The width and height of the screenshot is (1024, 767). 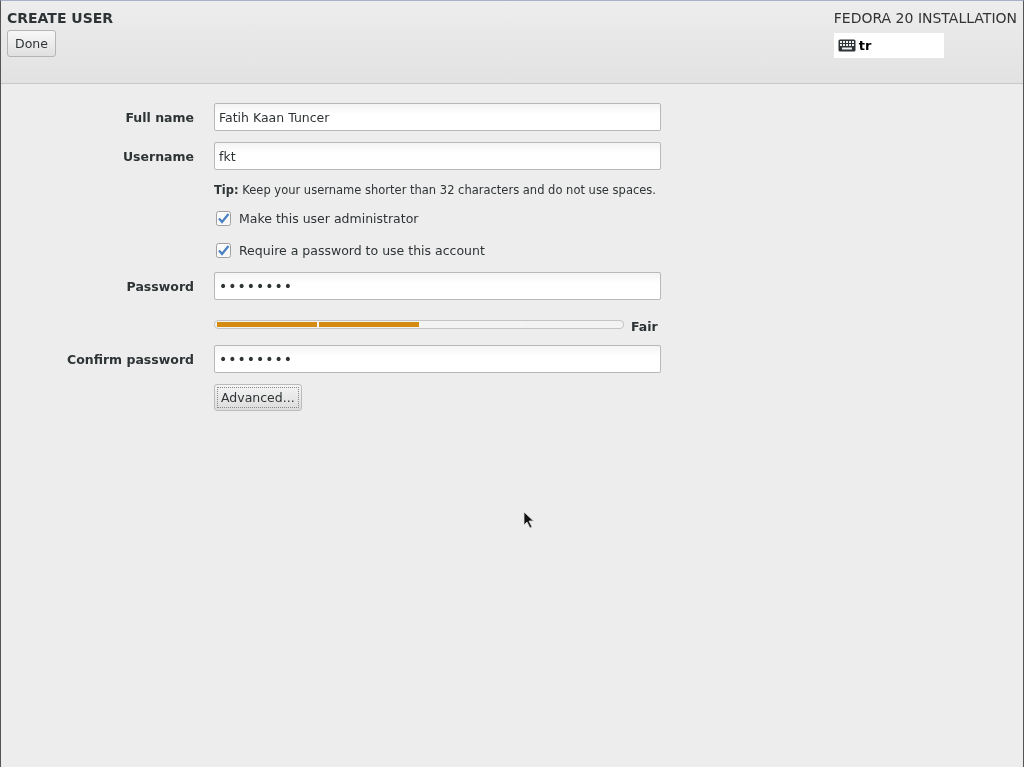 What do you see at coordinates (529, 520) in the screenshot?
I see `mouse-pointer-icon` at bounding box center [529, 520].